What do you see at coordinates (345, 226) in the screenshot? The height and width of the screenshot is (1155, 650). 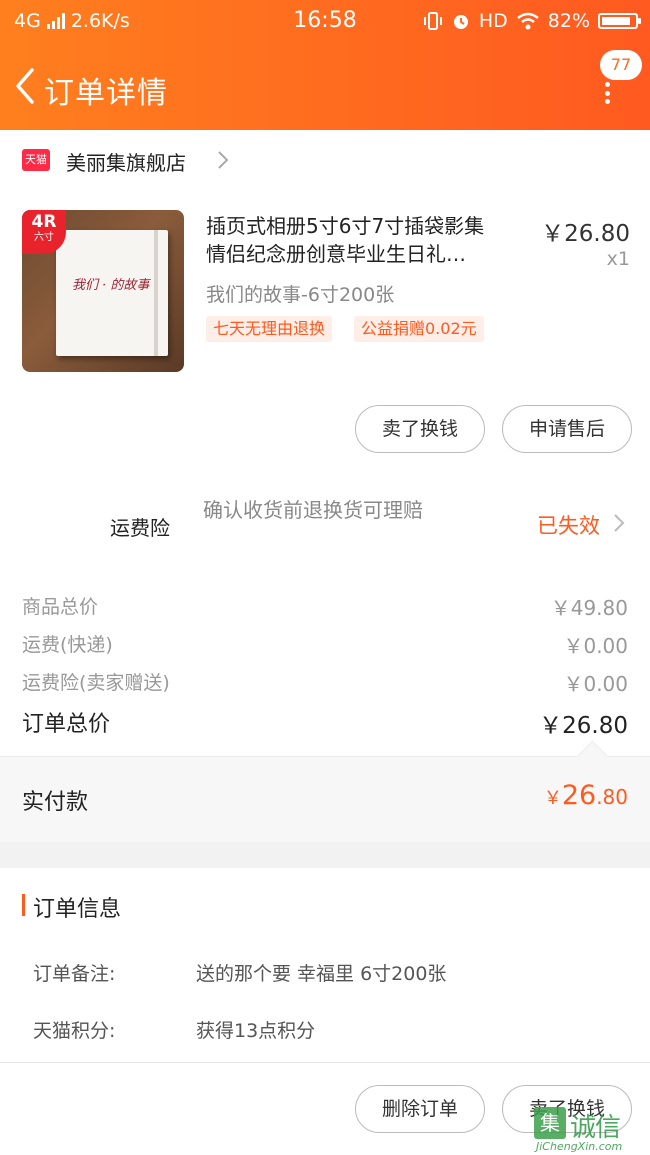 I see `product-title-line1: 插页式相册5寸6寸7寸插袋影集` at bounding box center [345, 226].